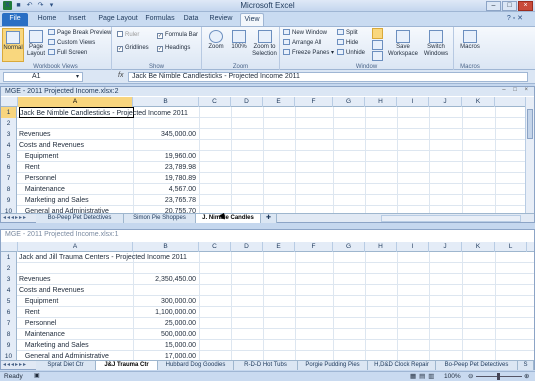  Describe the element at coordinates (269, 218) in the screenshot. I see `insert-sheet-icon: ✚` at that location.